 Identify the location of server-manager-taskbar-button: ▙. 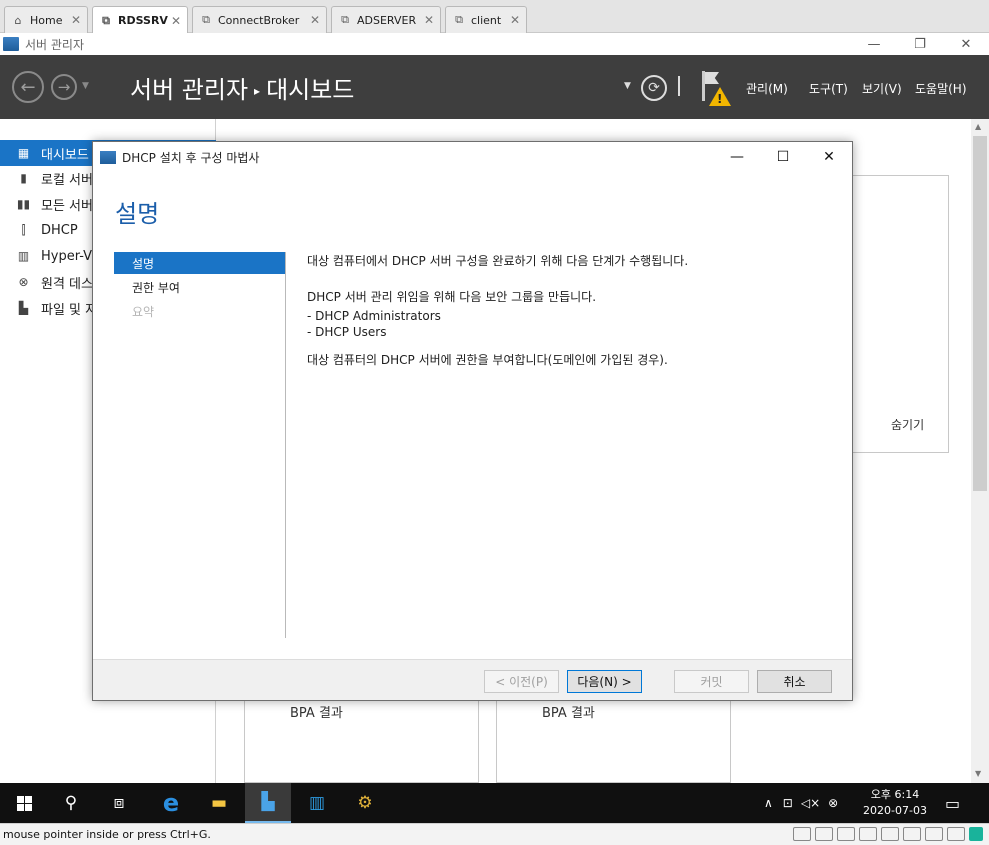
(268, 803).